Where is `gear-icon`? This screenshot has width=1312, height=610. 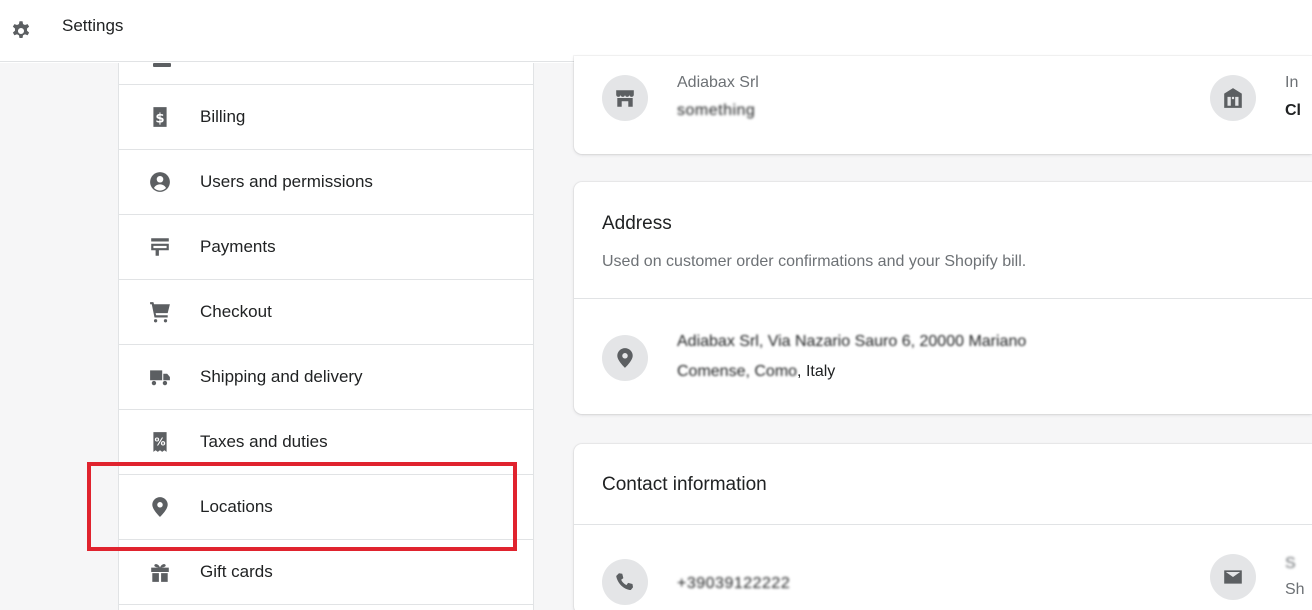
gear-icon is located at coordinates (21, 31).